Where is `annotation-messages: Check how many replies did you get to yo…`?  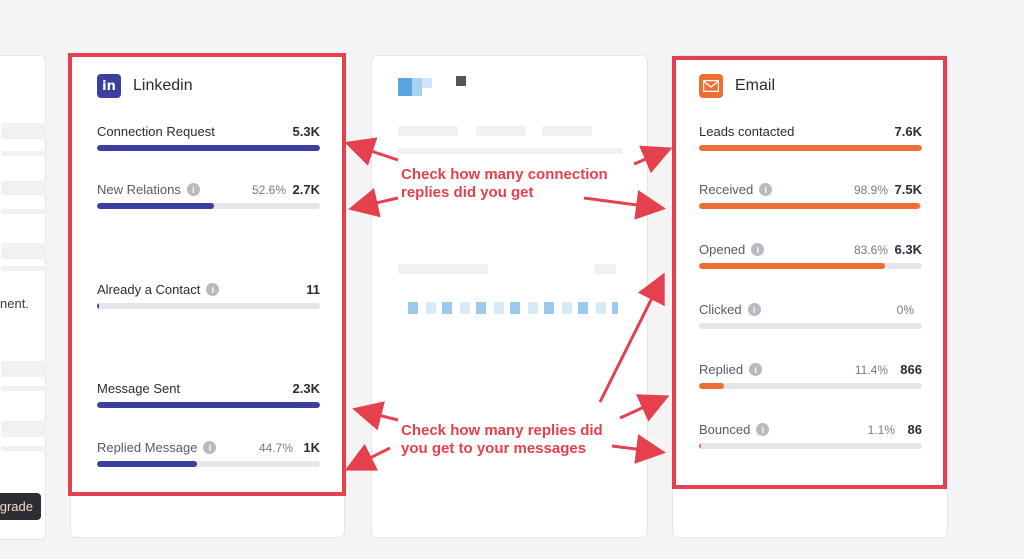
annotation-messages: Check how many replies did you get to yo… is located at coordinates (502, 439).